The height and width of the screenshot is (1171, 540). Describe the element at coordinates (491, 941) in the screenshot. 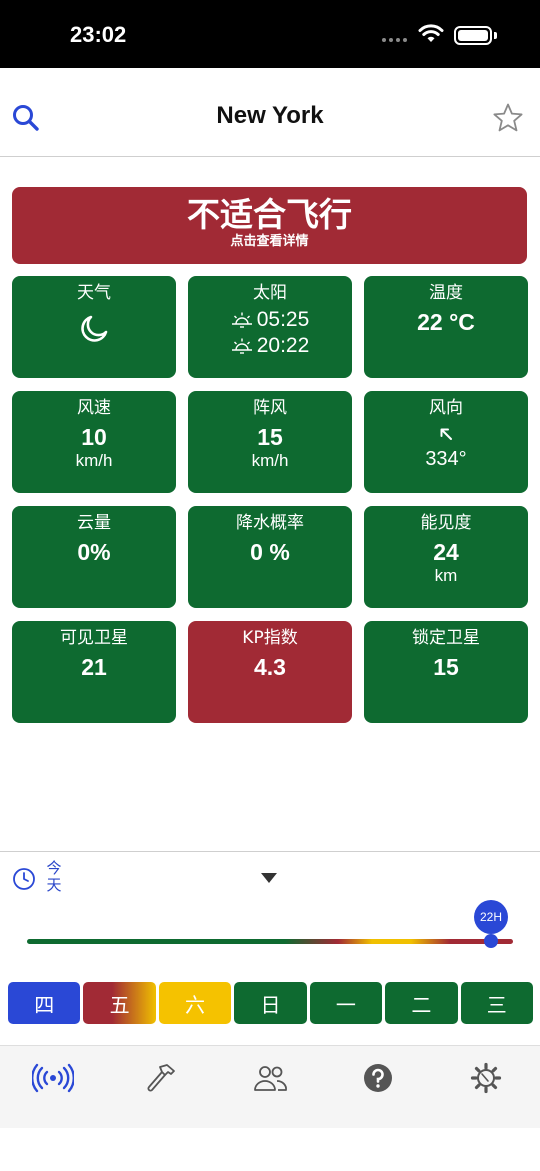

I see `slider-thumb` at that location.